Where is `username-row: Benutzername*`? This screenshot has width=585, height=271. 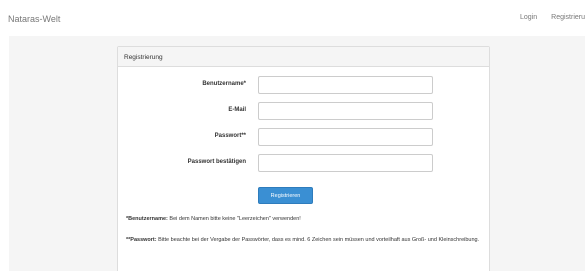
username-row: Benutzername* is located at coordinates (303, 85).